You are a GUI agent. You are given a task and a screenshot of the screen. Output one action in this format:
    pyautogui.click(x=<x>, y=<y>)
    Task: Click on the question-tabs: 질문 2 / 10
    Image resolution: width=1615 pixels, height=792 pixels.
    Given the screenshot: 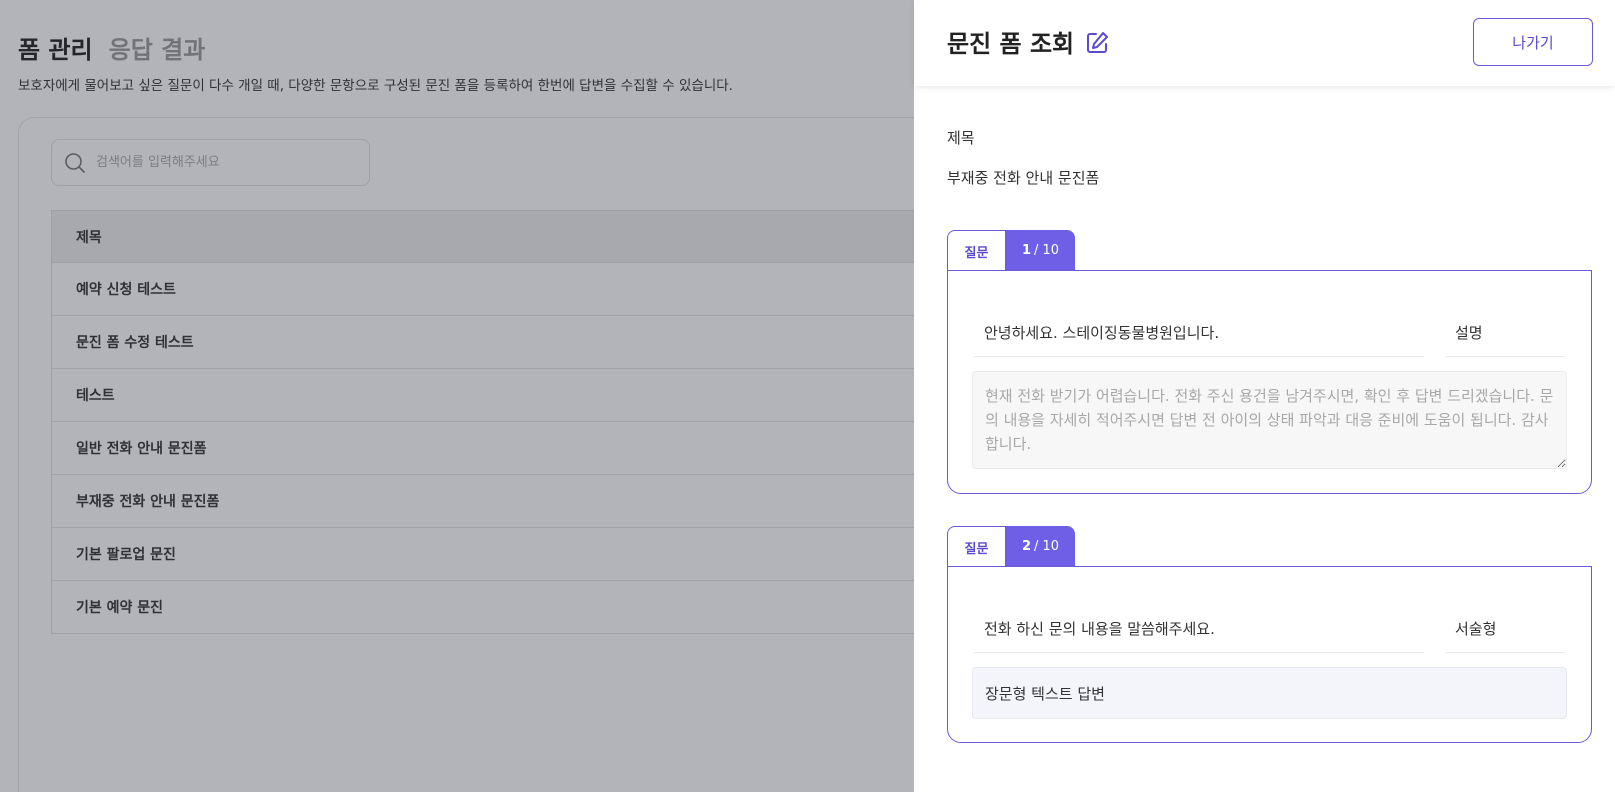 What is the action you would take?
    pyautogui.click(x=1011, y=546)
    